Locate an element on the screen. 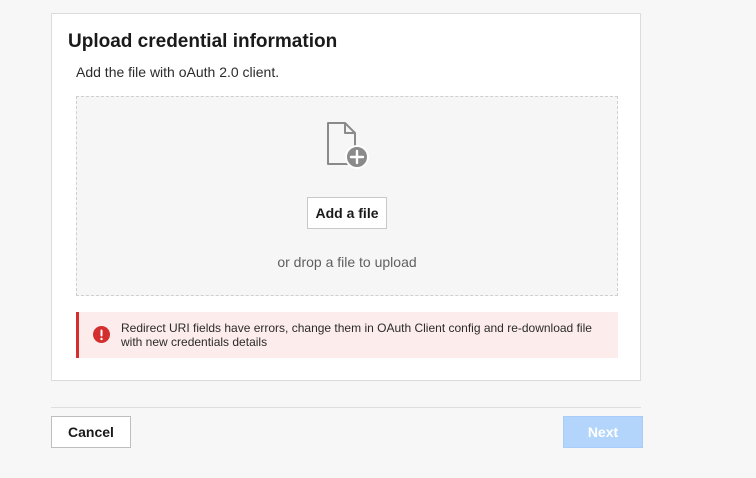  file-add-icon is located at coordinates (348, 145).